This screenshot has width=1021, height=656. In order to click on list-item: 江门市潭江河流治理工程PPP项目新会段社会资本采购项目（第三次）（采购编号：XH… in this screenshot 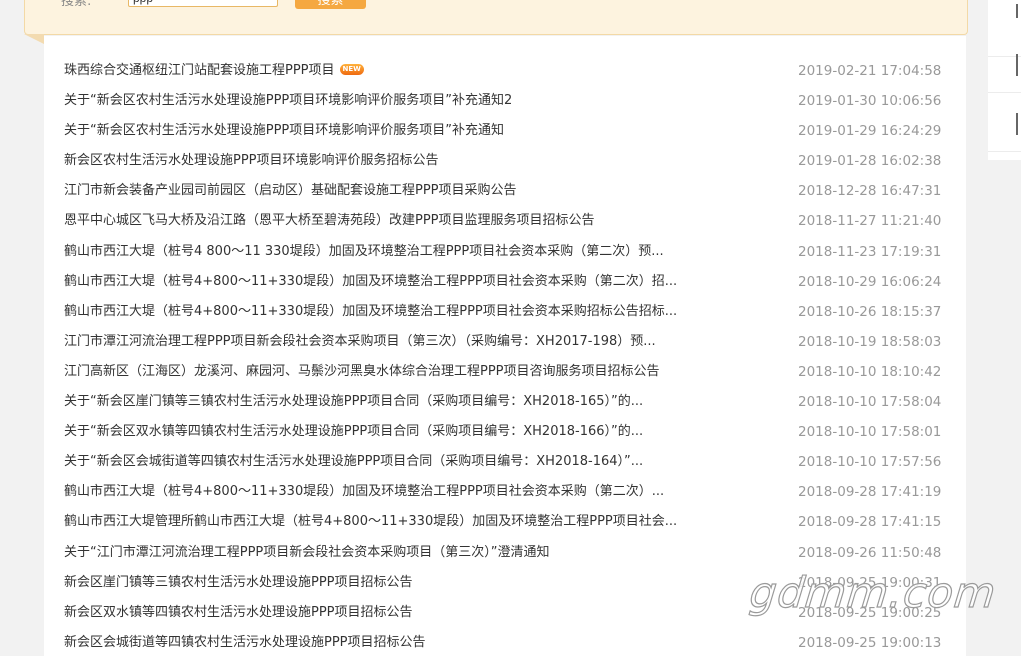, I will do `click(505, 342)`.